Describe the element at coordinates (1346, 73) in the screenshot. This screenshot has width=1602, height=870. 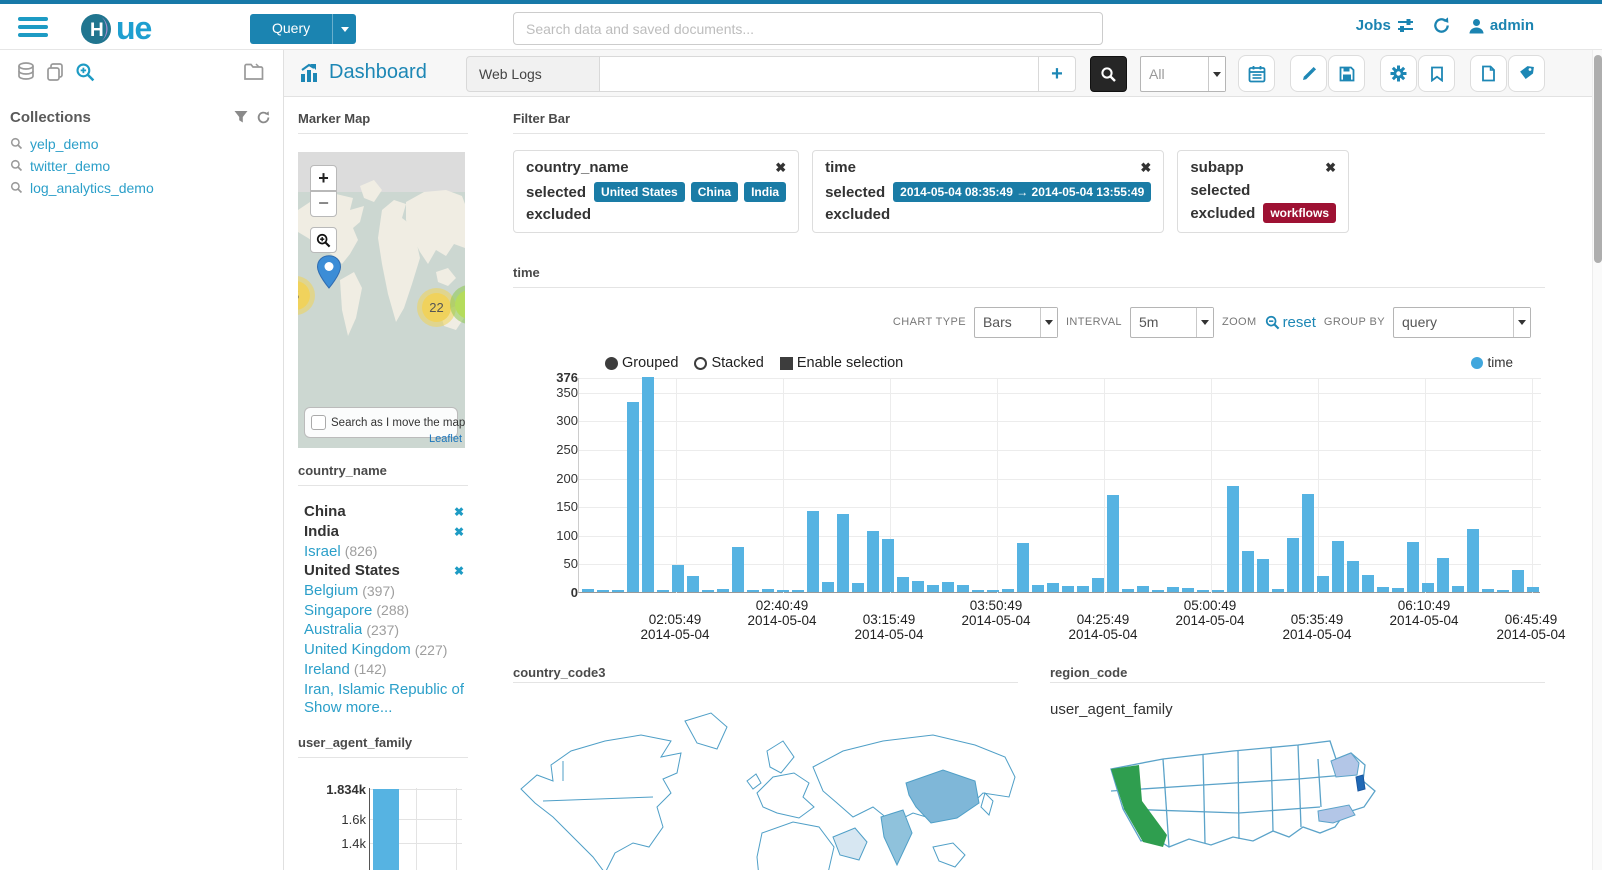
I see `save-button` at that location.